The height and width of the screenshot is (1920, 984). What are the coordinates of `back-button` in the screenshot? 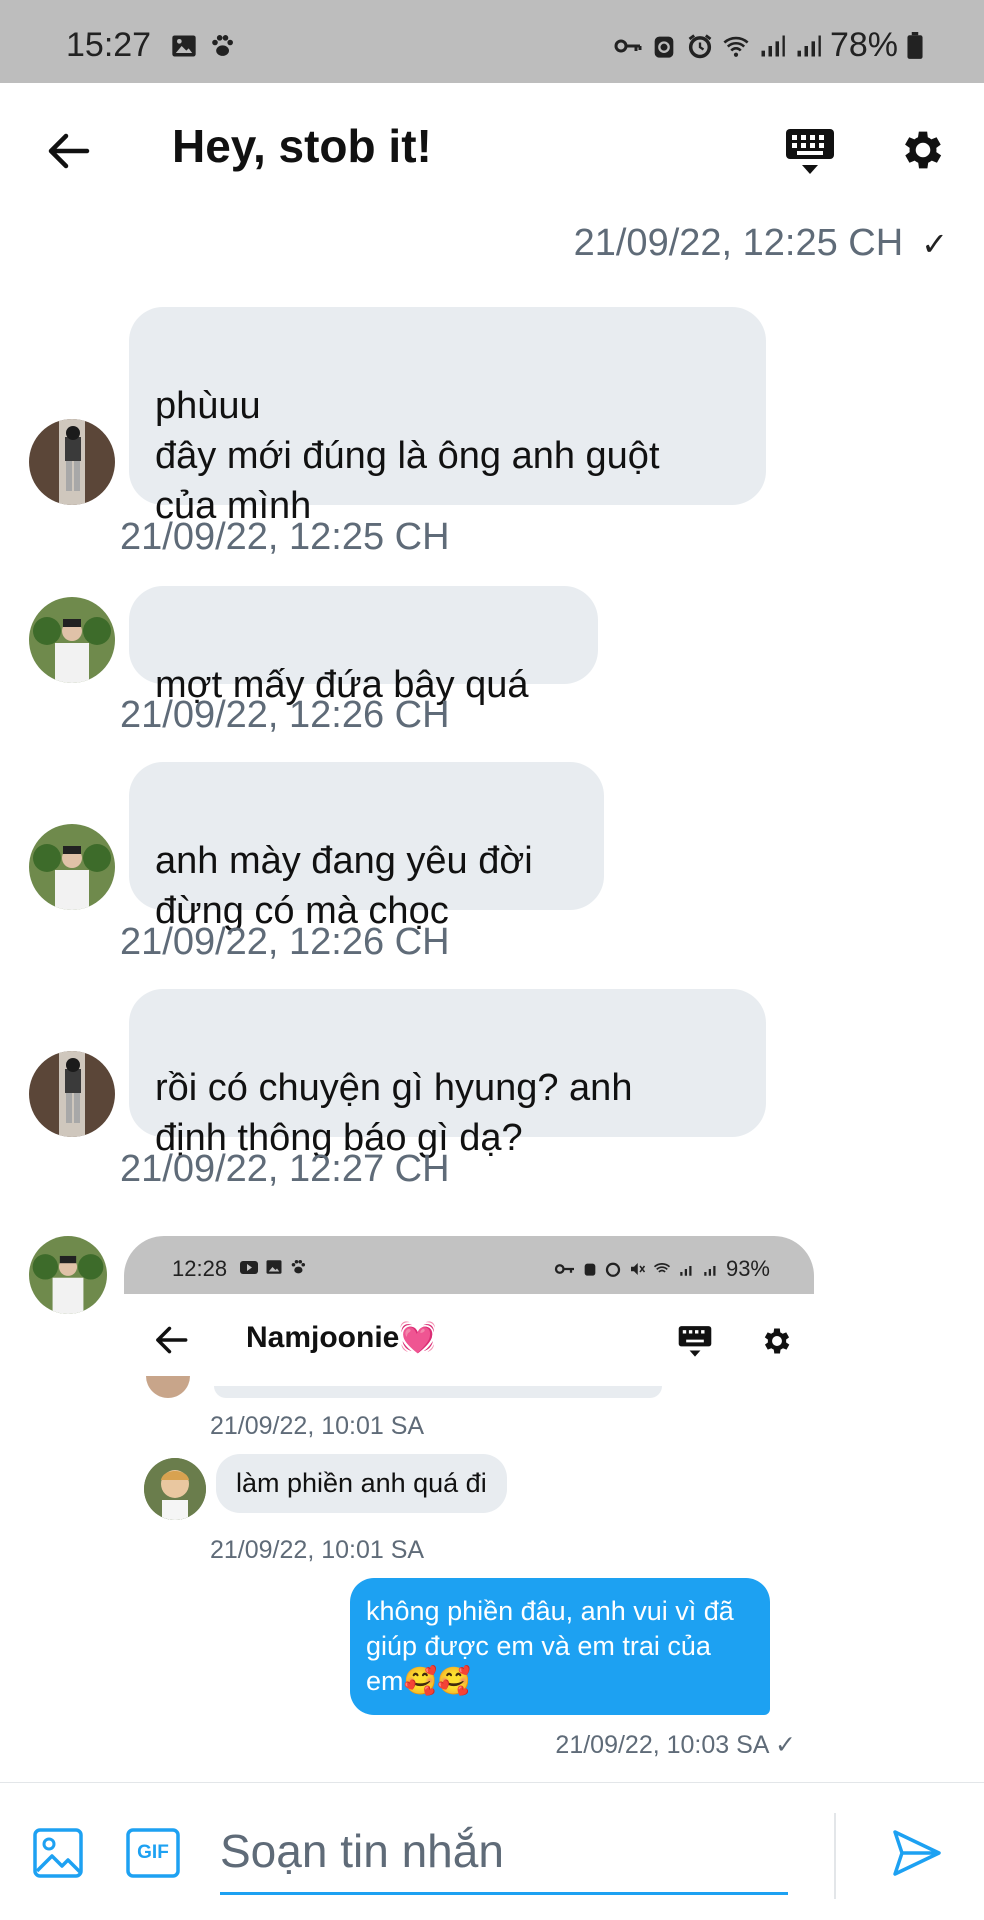 It's located at (68, 151).